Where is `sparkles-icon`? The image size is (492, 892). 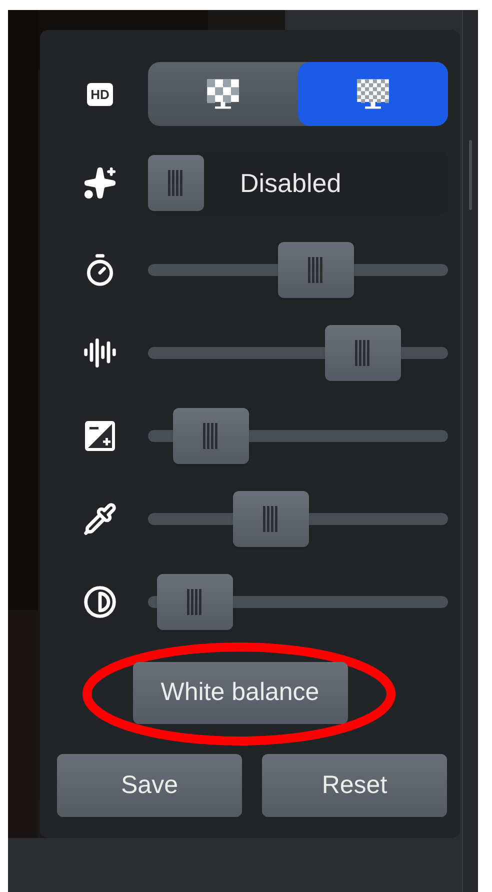
sparkles-icon is located at coordinates (100, 183).